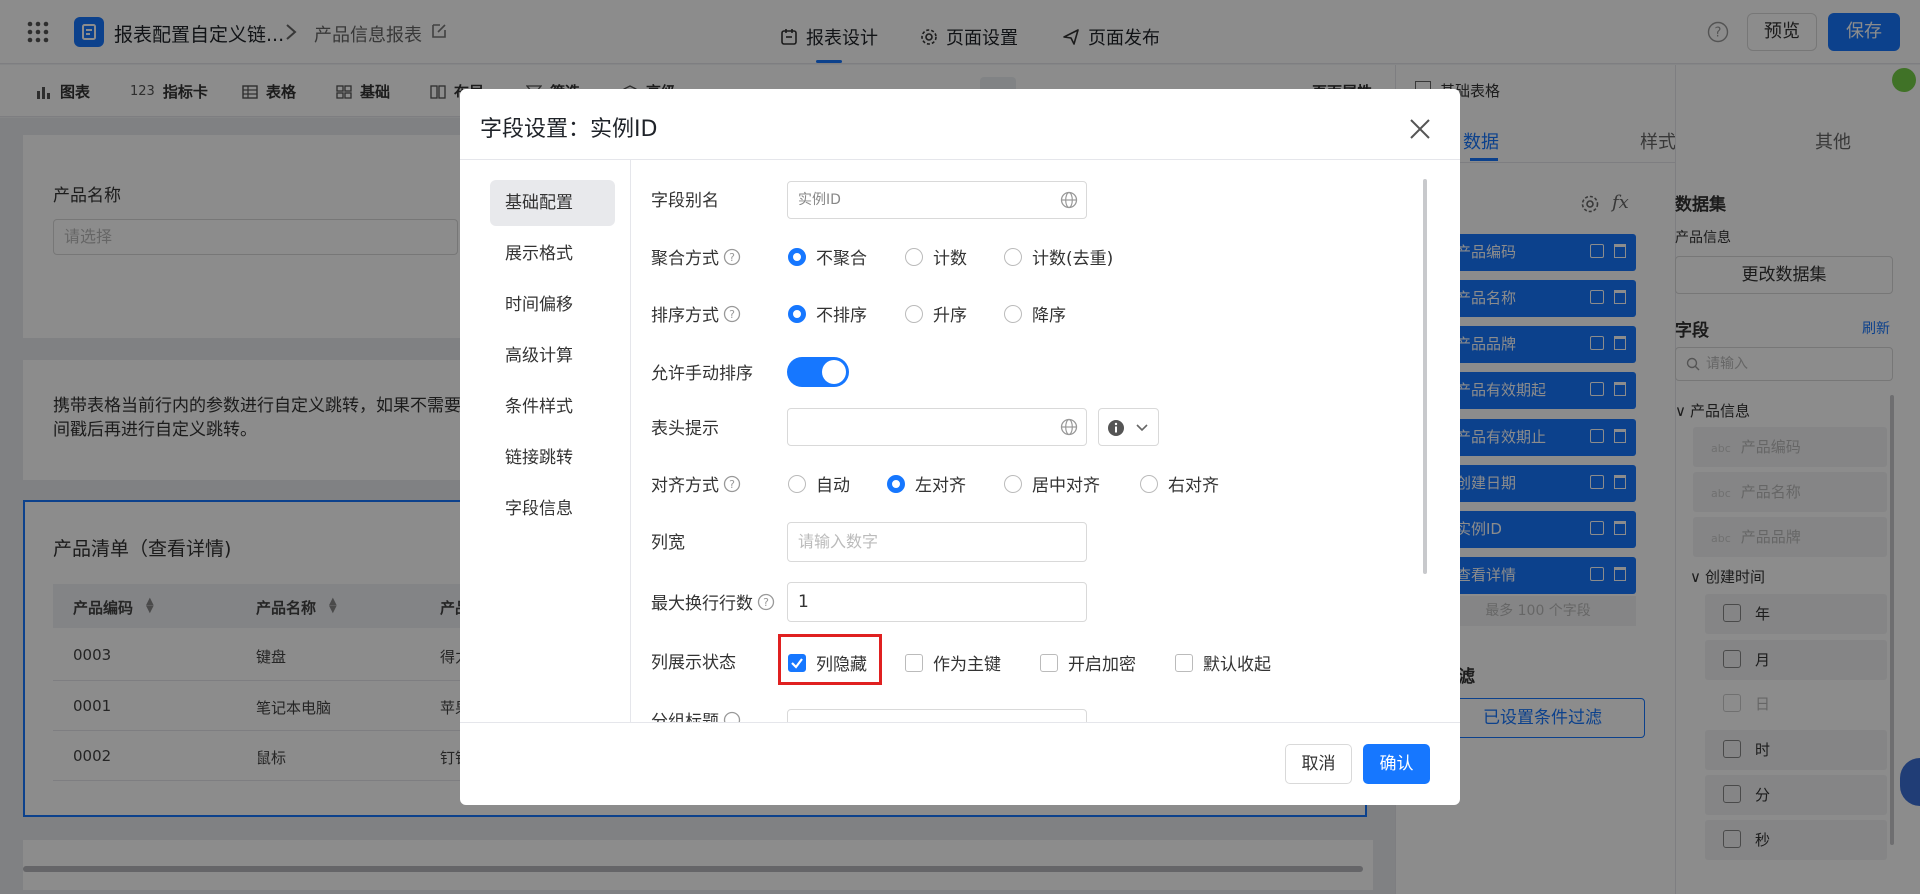 This screenshot has height=894, width=1920. I want to click on radio-label: 自动, so click(833, 486).